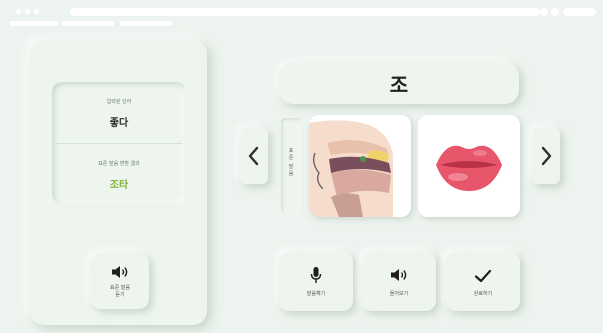  What do you see at coordinates (305, 12) in the screenshot?
I see `address-bar` at bounding box center [305, 12].